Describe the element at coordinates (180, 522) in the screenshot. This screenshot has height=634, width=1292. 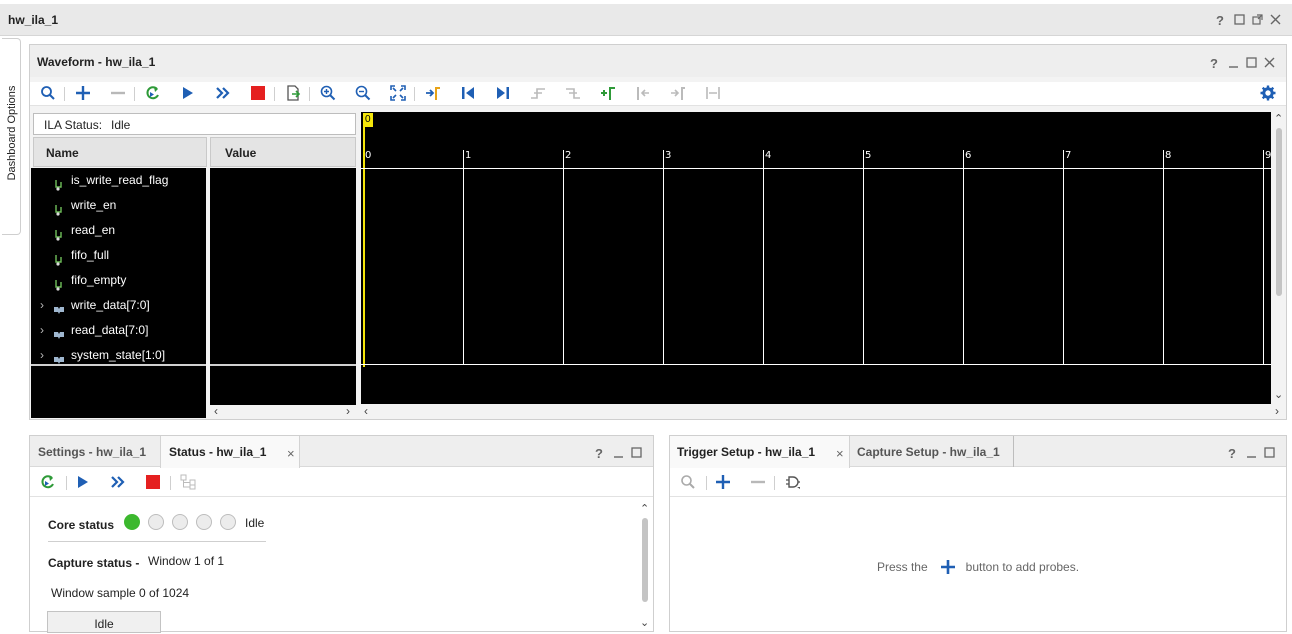
I see `core-status-leds` at that location.